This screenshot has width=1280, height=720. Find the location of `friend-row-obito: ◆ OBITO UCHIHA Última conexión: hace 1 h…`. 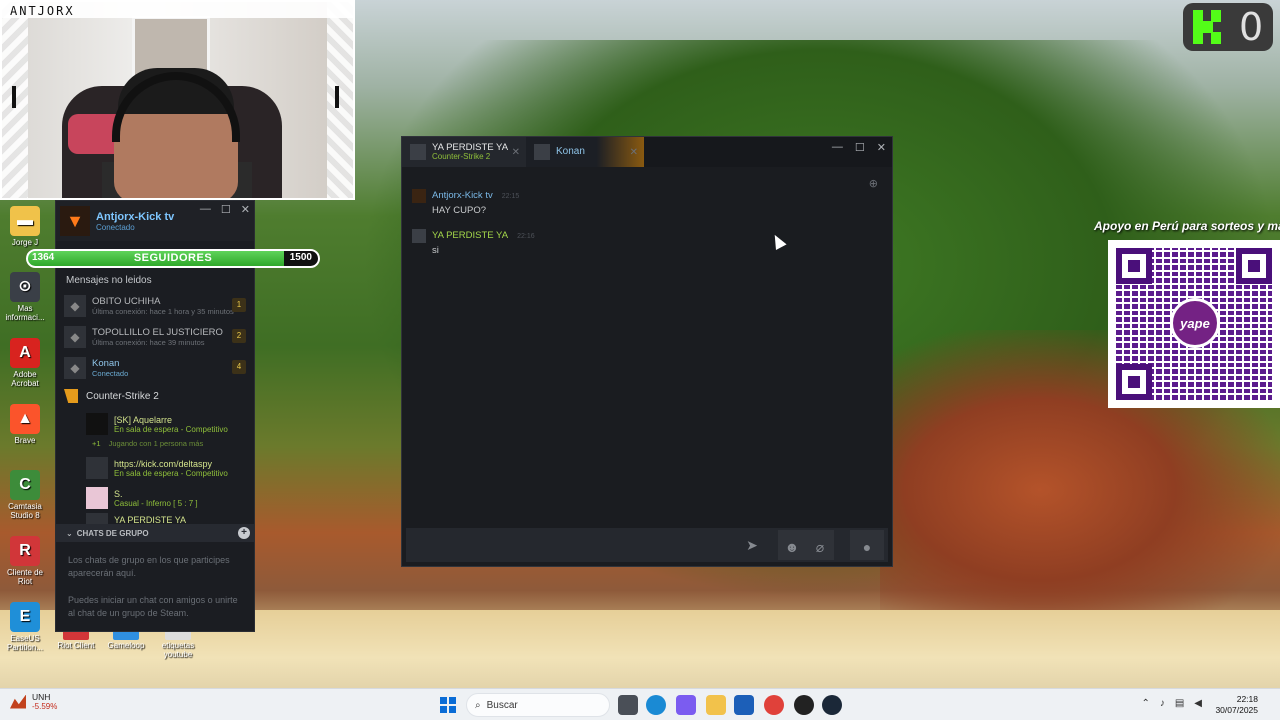

friend-row-obito: ◆ OBITO UCHIHA Última conexión: hace 1 h… is located at coordinates (155, 305).